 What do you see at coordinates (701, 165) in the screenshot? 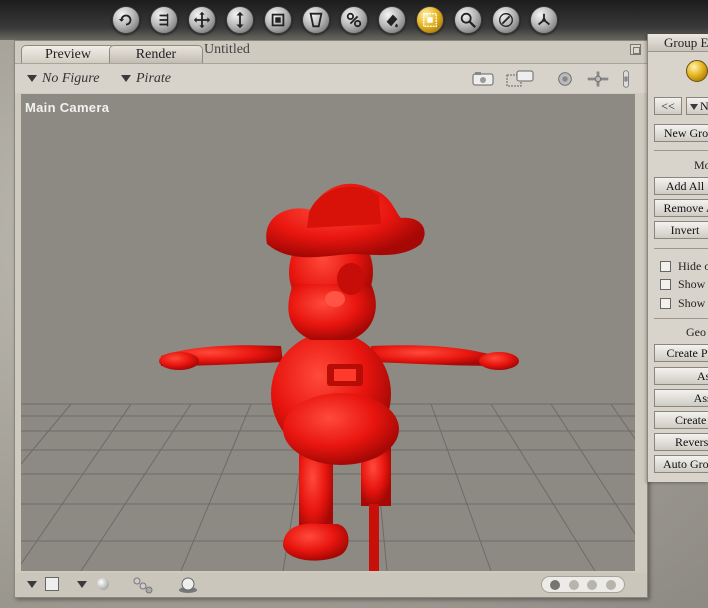
I see `modify-heading: Mo` at bounding box center [701, 165].